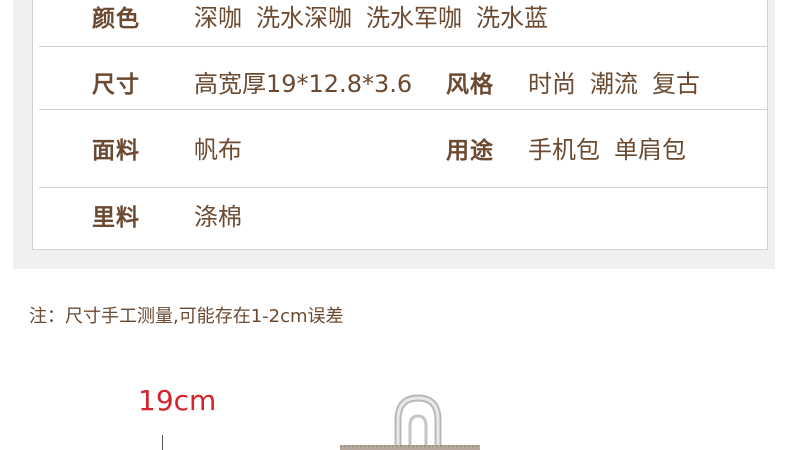 The height and width of the screenshot is (450, 790). I want to click on spec-value-style: 时尚 潮流 复古, so click(621, 81).